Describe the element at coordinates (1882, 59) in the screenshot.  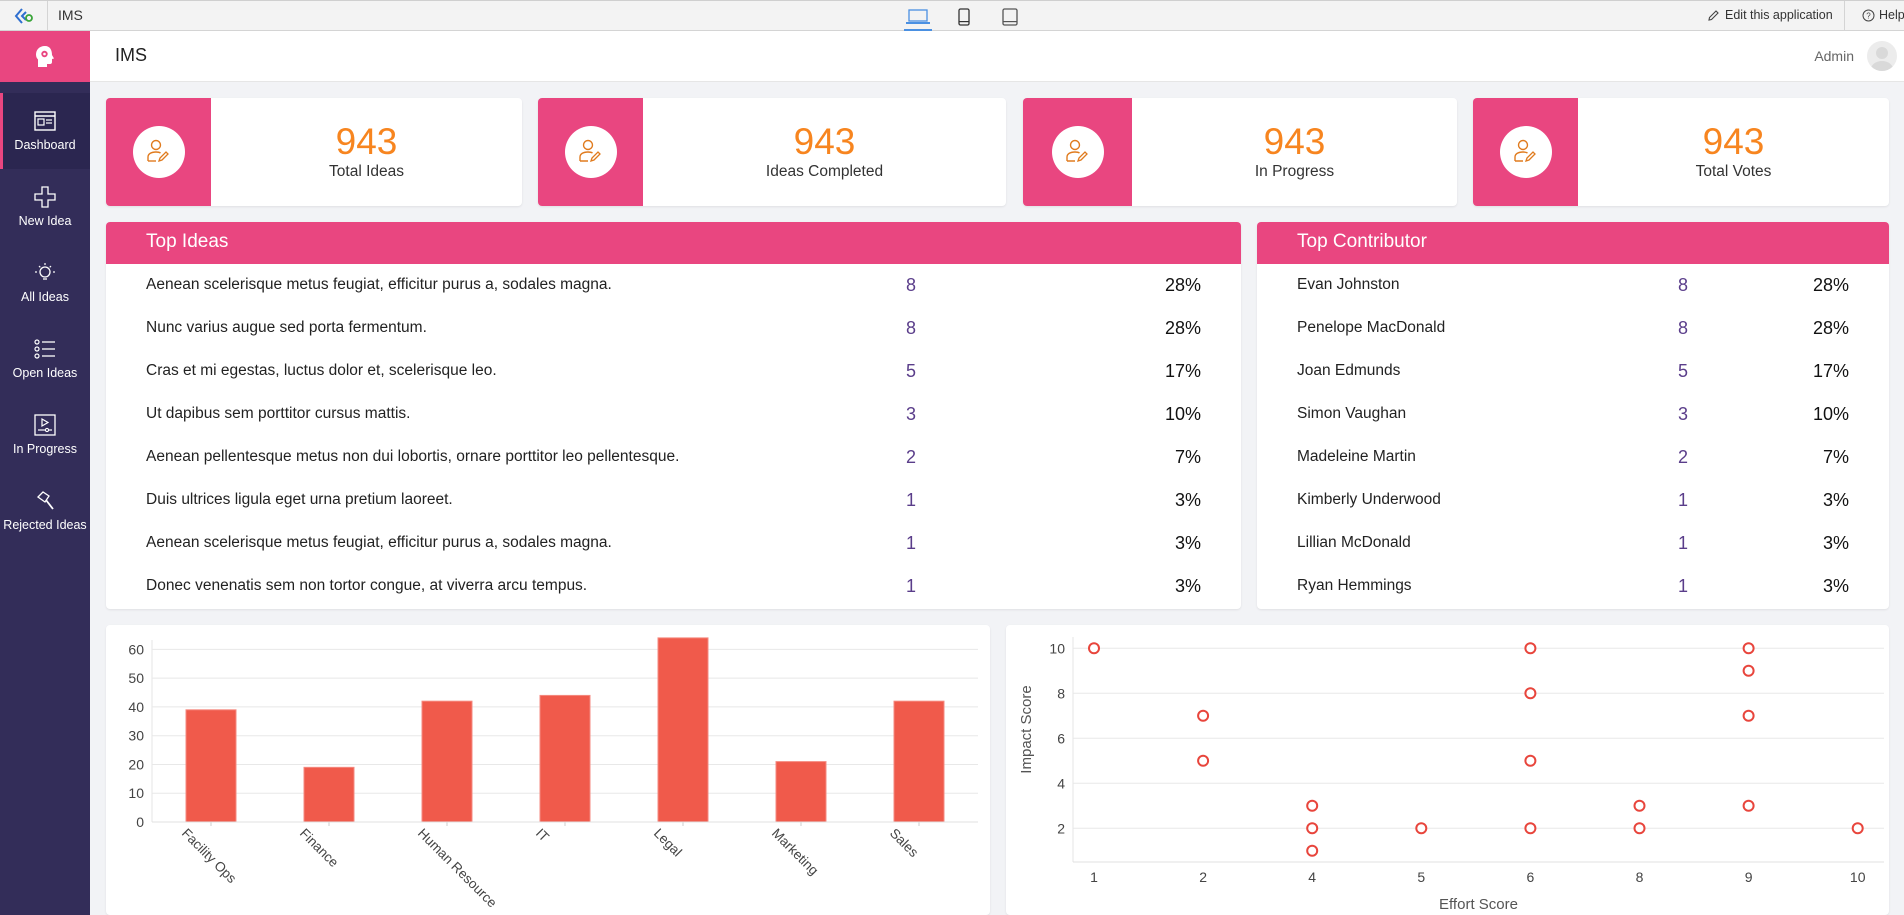
I see `user-avatar-icon` at that location.